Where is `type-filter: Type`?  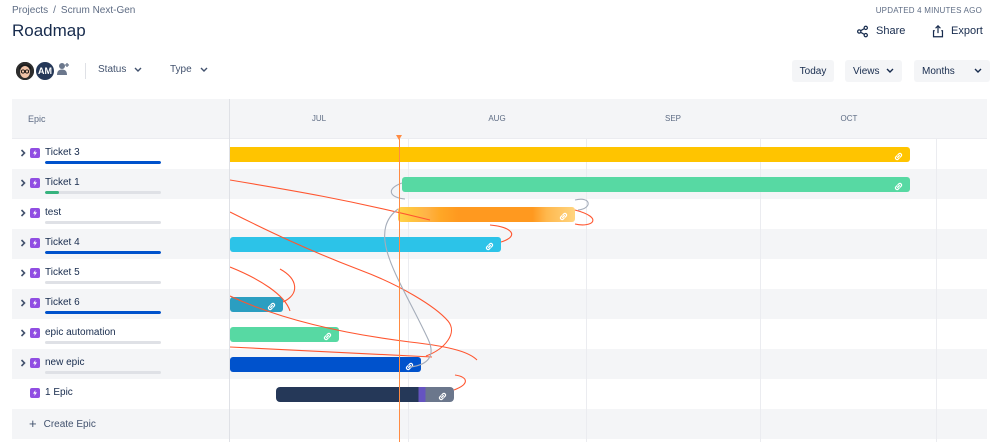 type-filter: Type is located at coordinates (189, 69).